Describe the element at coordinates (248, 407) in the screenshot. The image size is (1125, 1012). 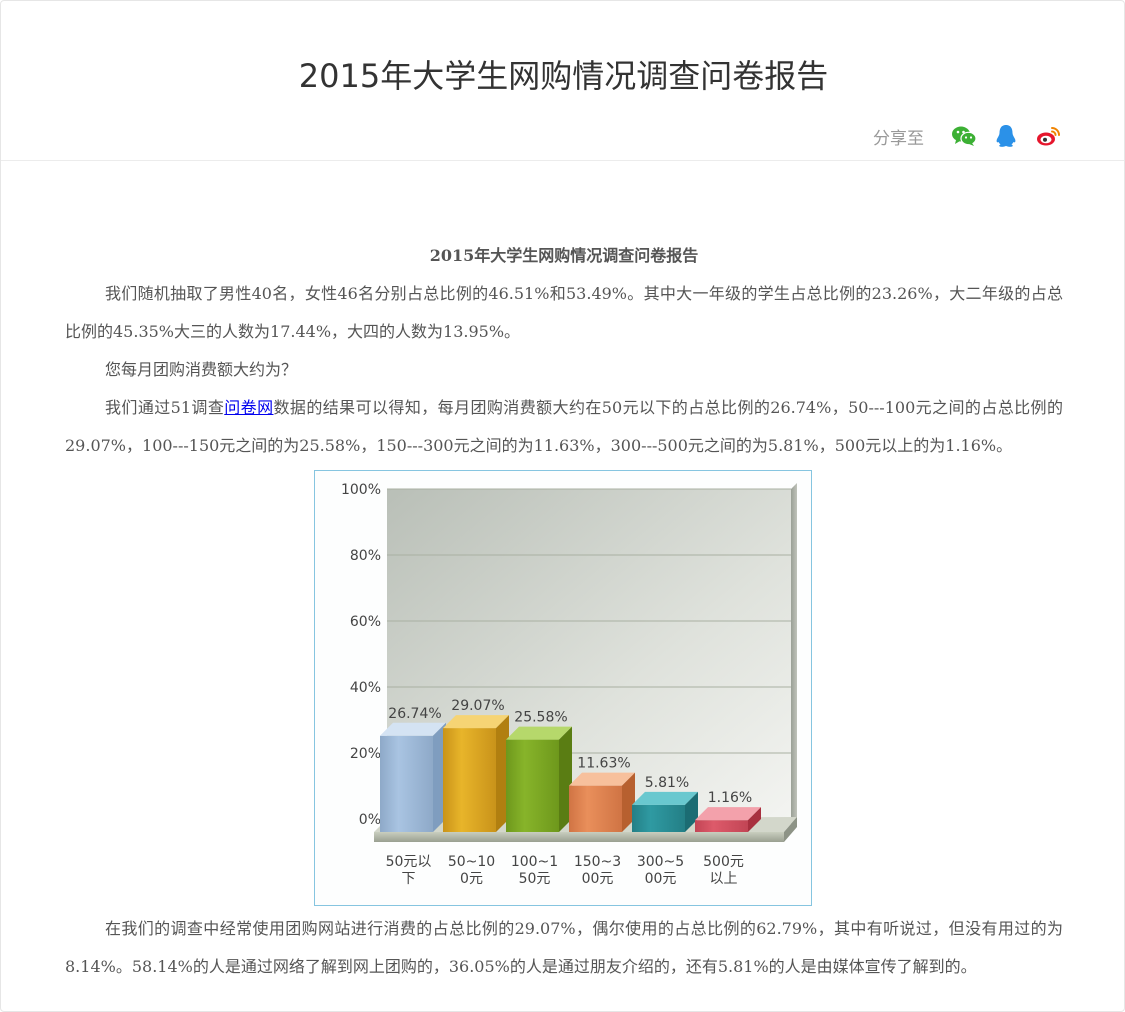
I see `wenjuan-link: 问卷网` at that location.